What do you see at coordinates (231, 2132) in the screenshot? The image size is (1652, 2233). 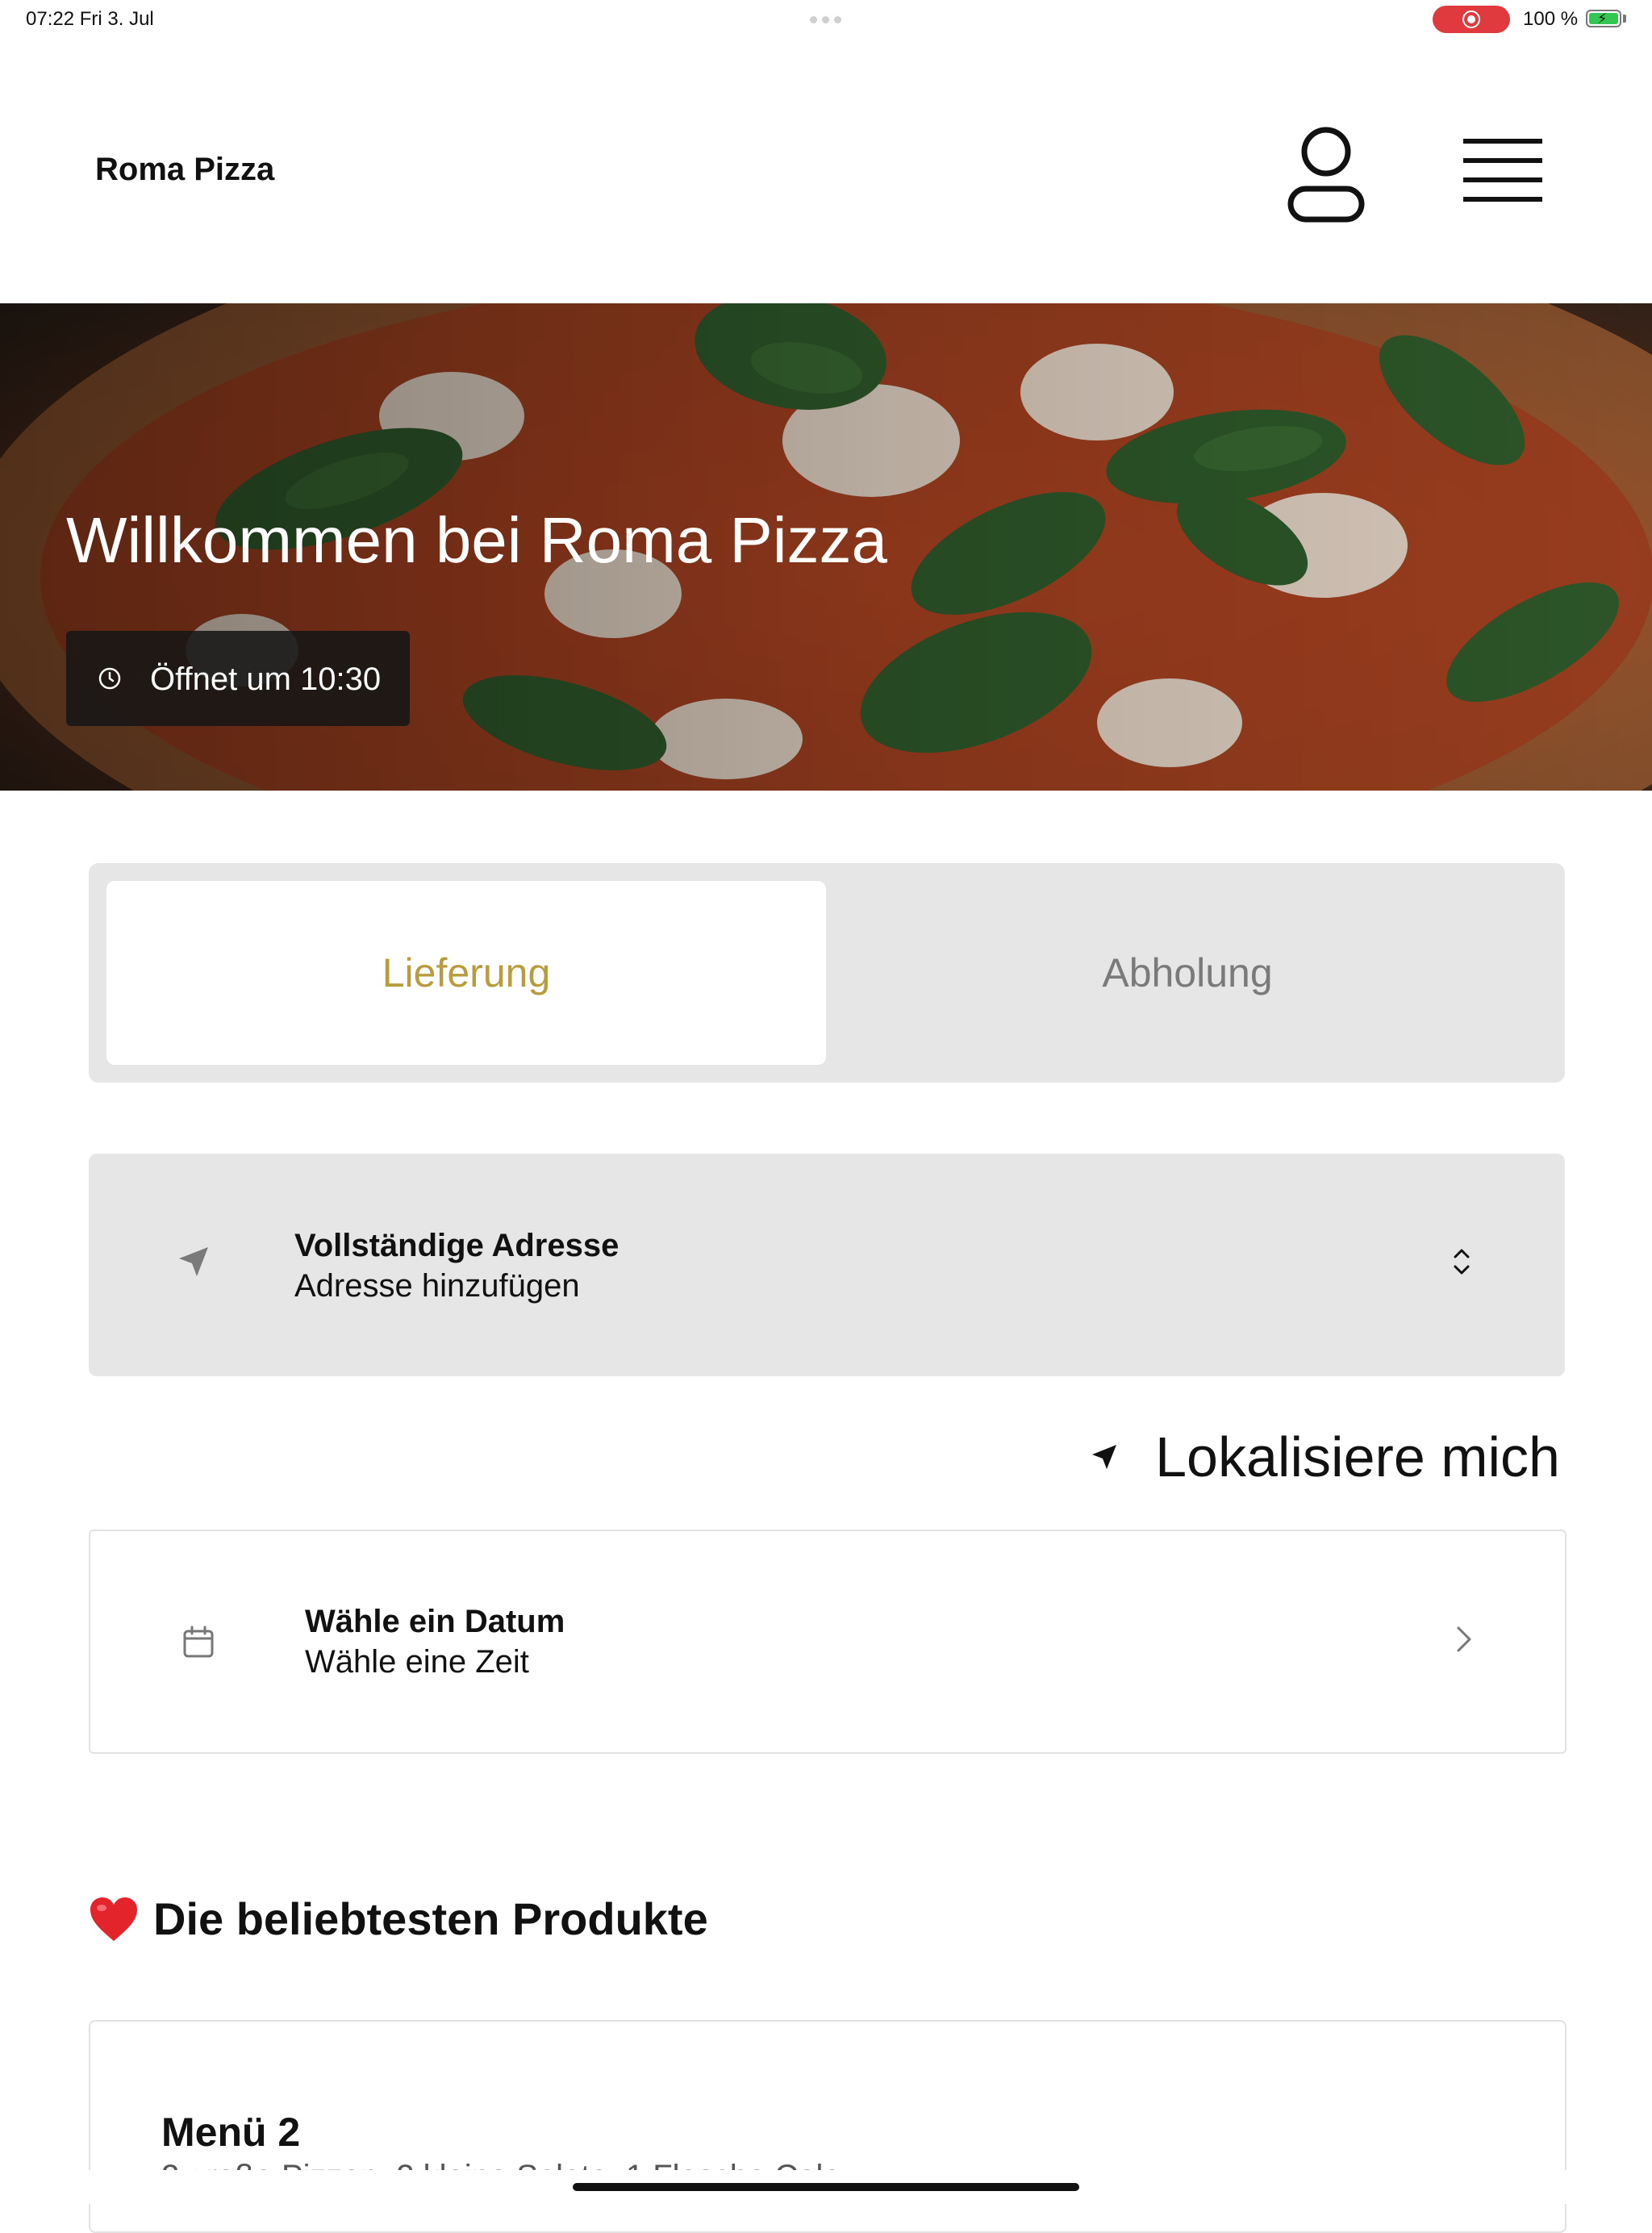 I see `product-name: Menü 2` at bounding box center [231, 2132].